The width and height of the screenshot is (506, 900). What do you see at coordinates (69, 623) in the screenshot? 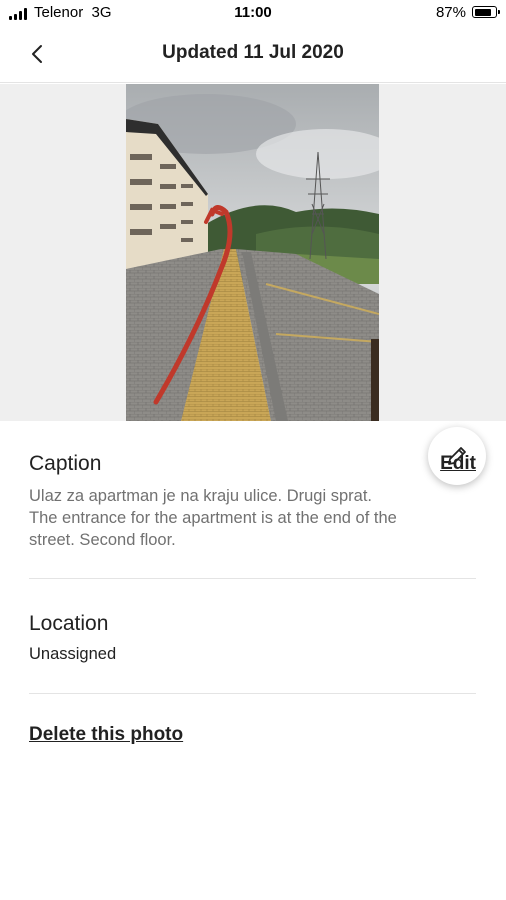
I see `location-heading: Location` at bounding box center [69, 623].